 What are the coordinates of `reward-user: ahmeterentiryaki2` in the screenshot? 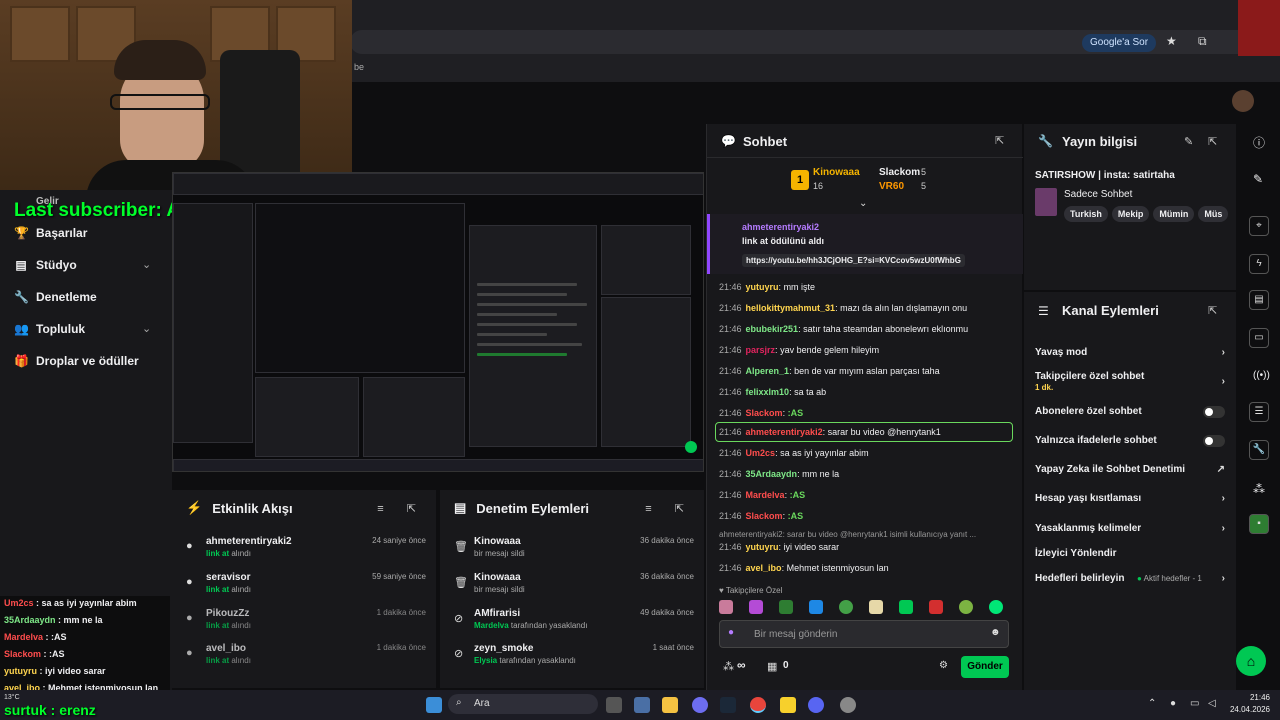 It's located at (780, 227).